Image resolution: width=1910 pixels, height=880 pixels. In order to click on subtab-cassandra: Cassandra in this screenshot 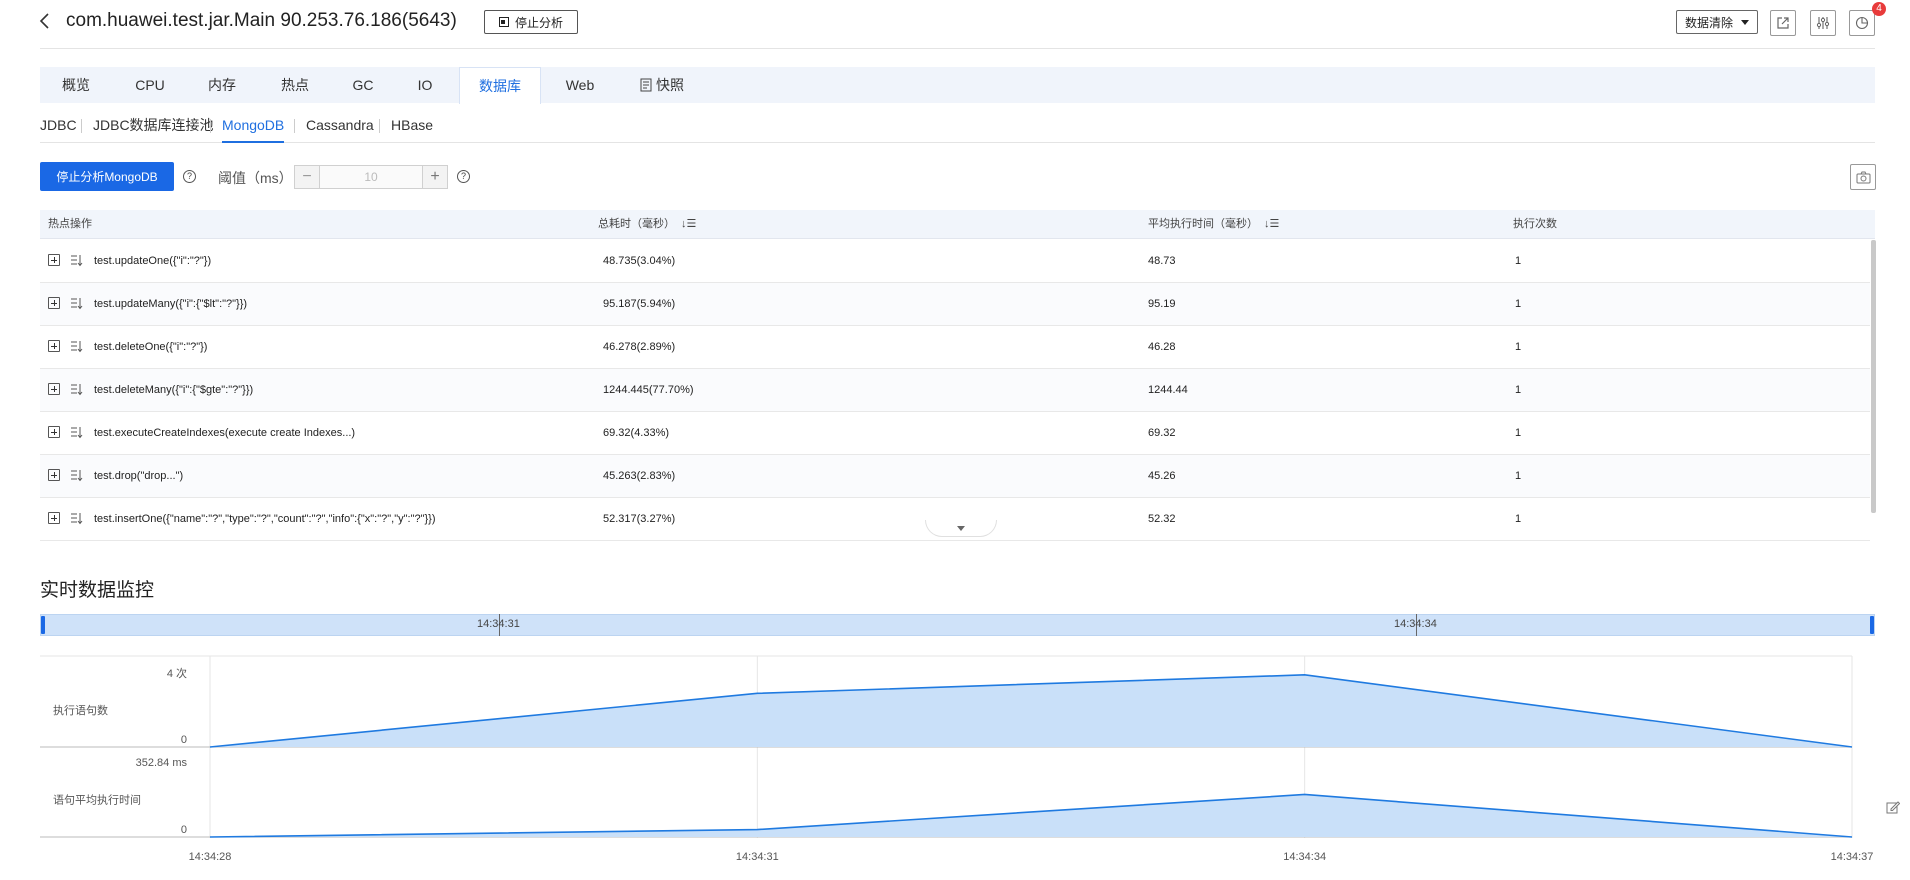, I will do `click(340, 125)`.